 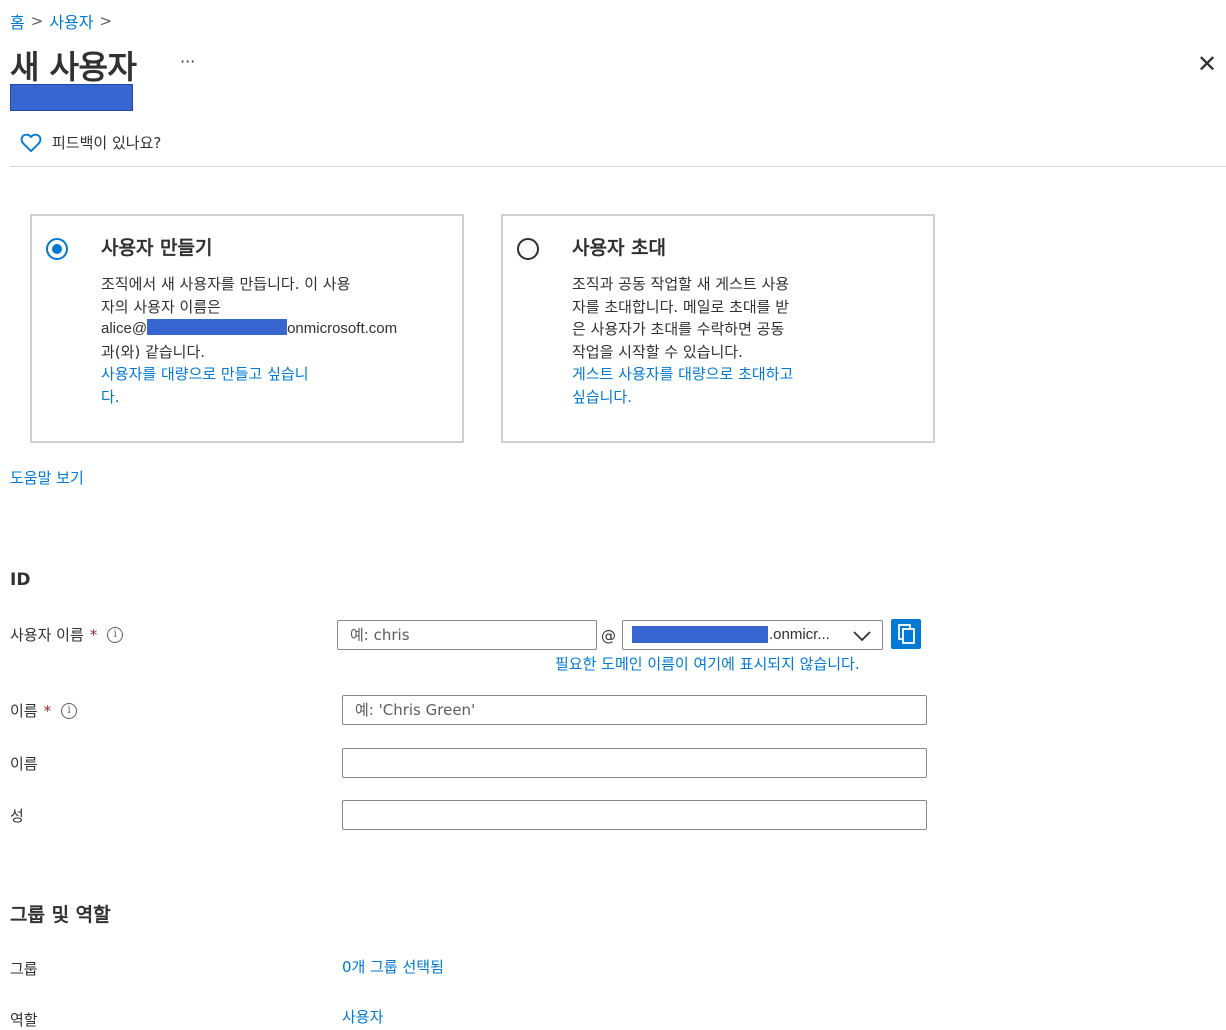 What do you see at coordinates (362, 1016) in the screenshot?
I see `roles-selector-link: 사용자` at bounding box center [362, 1016].